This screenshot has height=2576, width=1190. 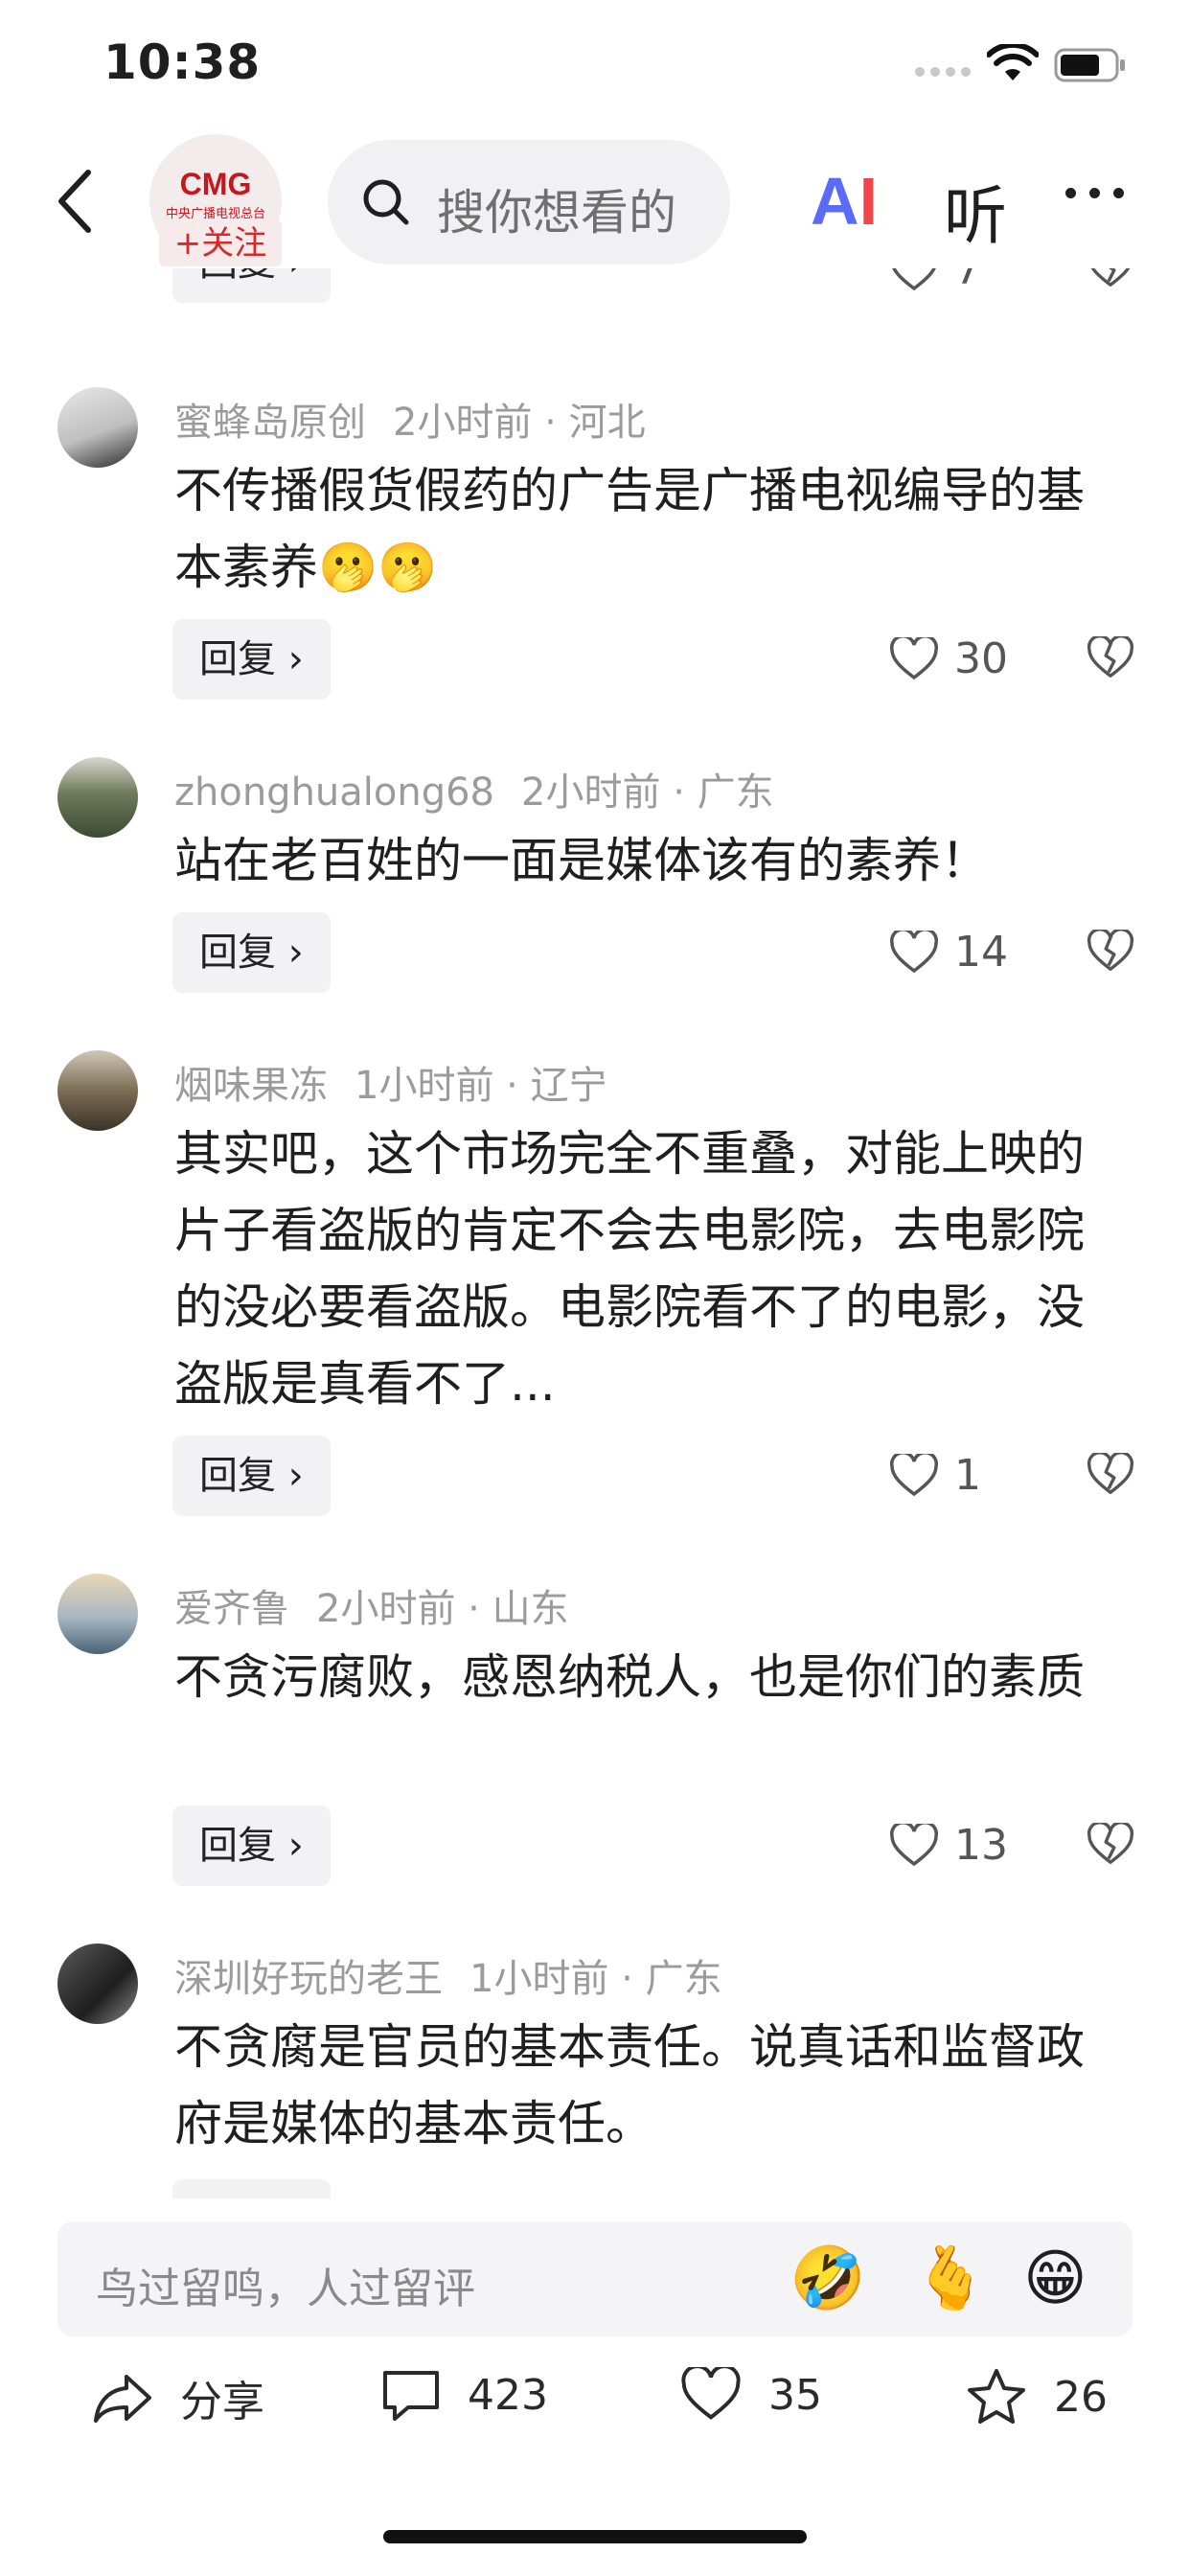 What do you see at coordinates (448, 1979) in the screenshot?
I see `comment-meta: 深圳好玩的老王 1小时前 · 广东` at bounding box center [448, 1979].